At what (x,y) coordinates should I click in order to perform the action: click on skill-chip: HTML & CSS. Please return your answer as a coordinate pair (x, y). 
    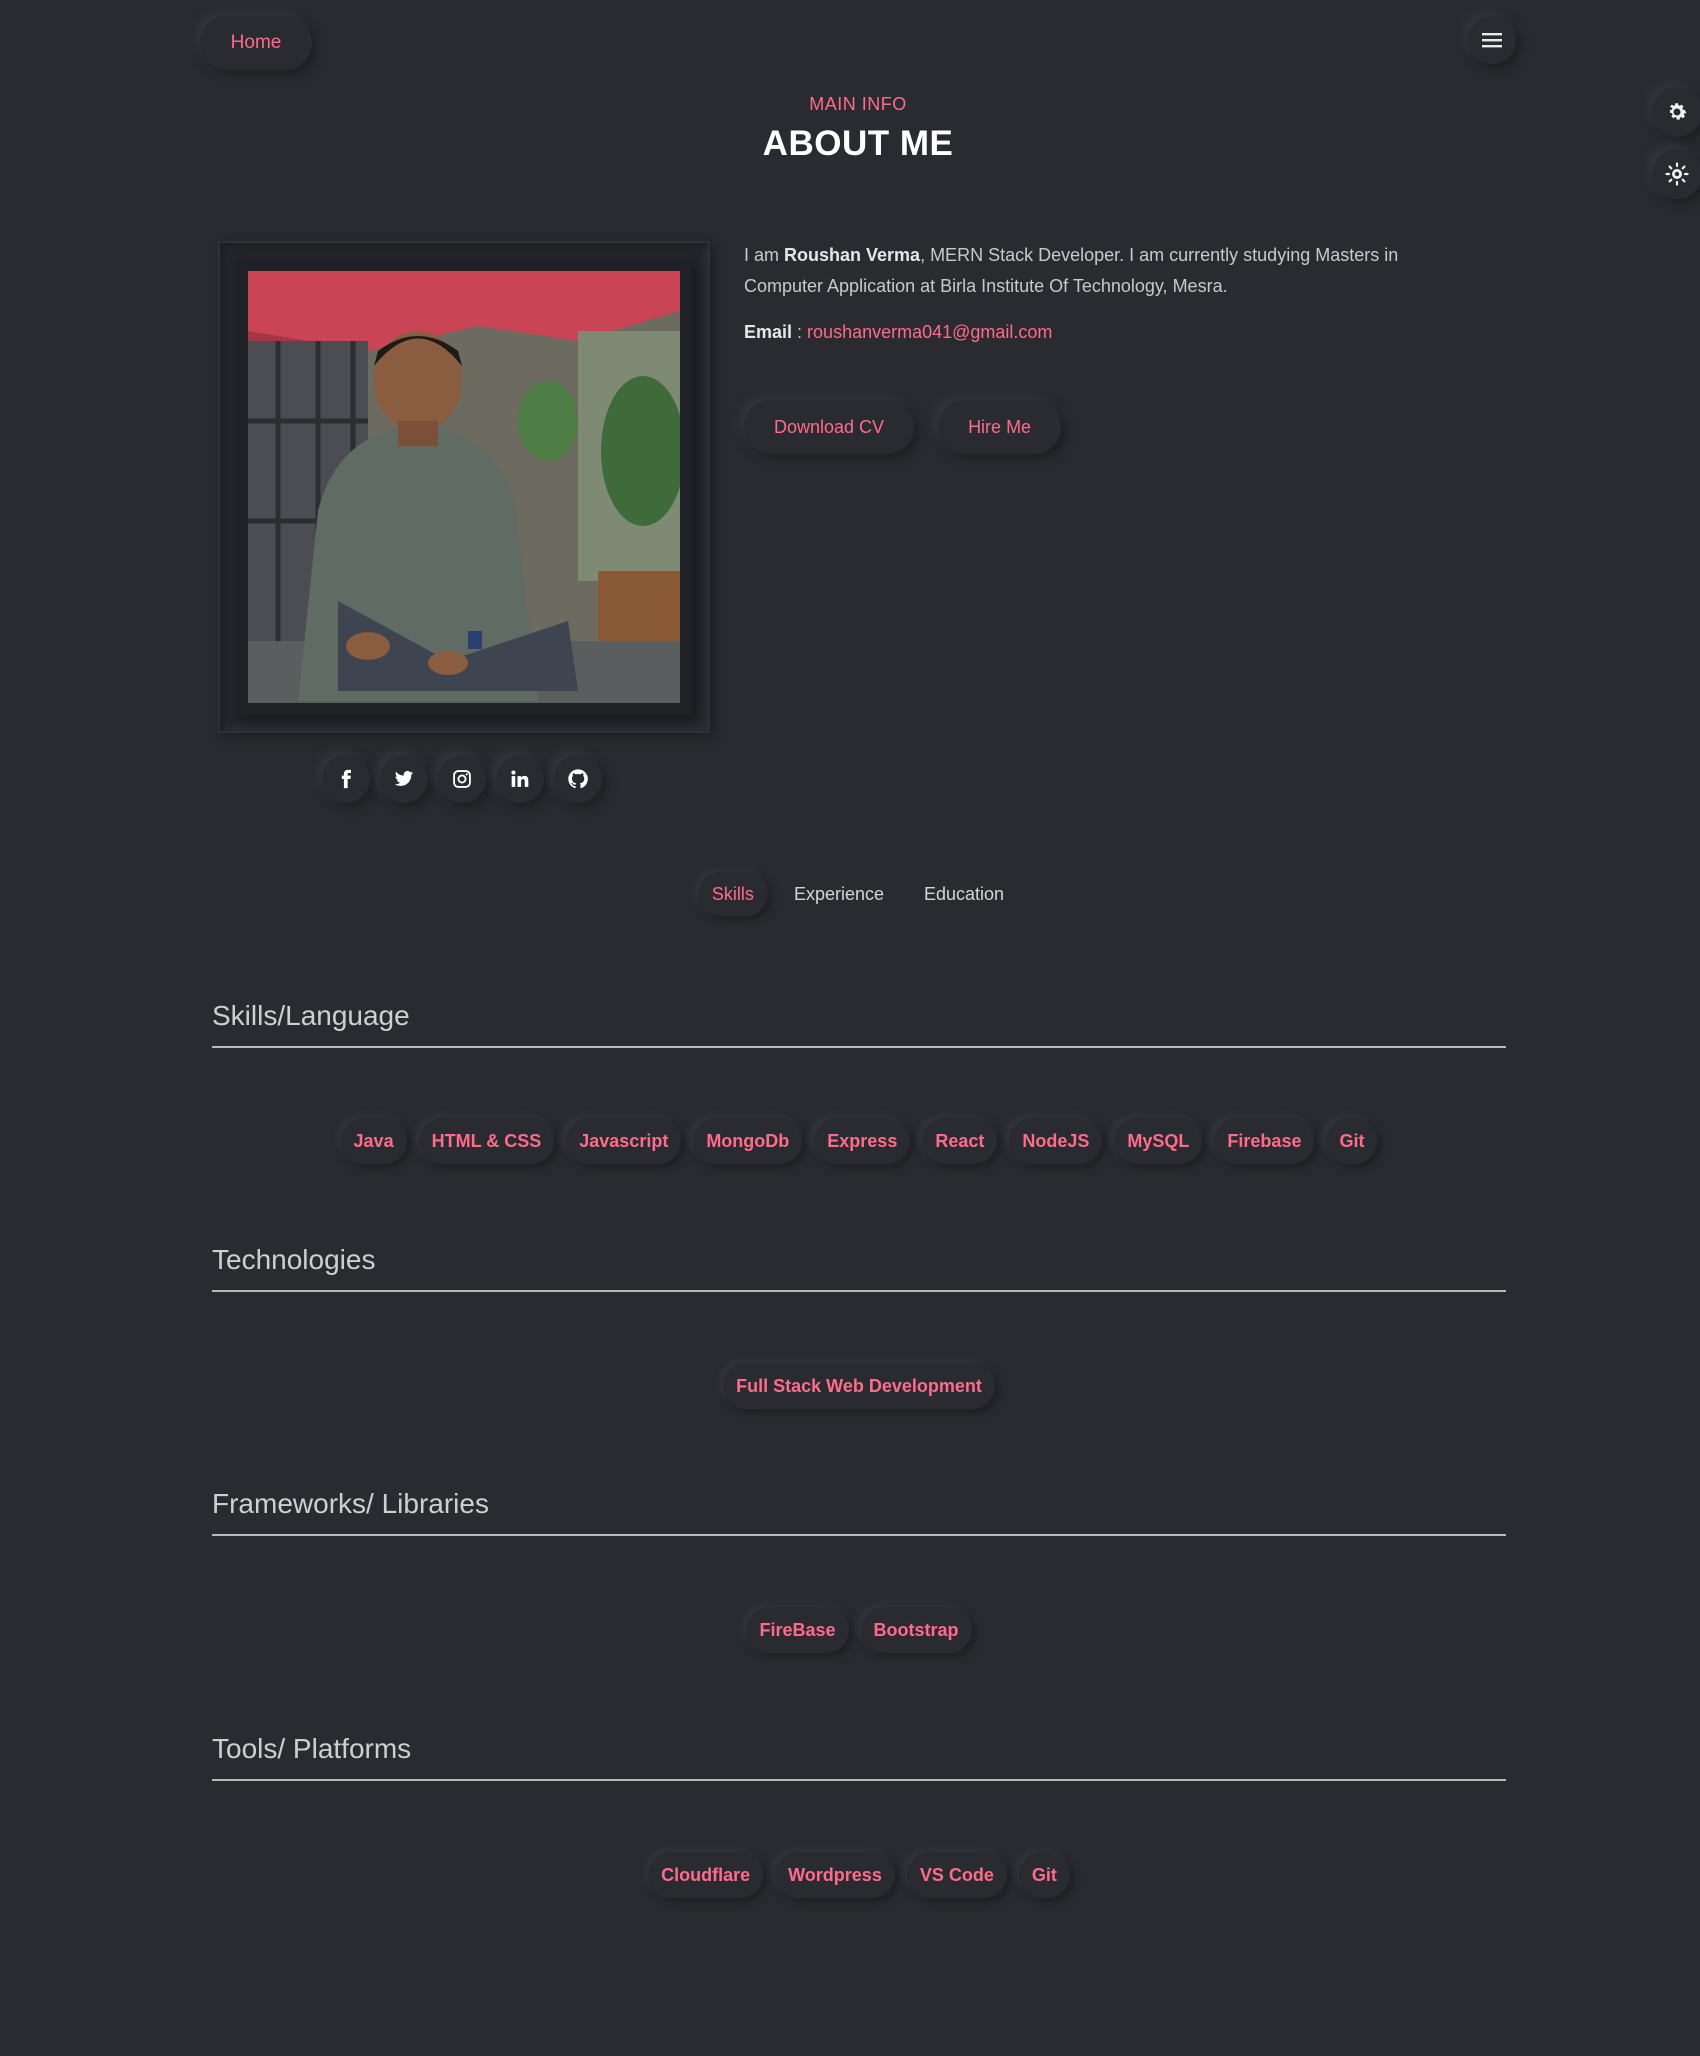
    Looking at the image, I should click on (487, 1141).